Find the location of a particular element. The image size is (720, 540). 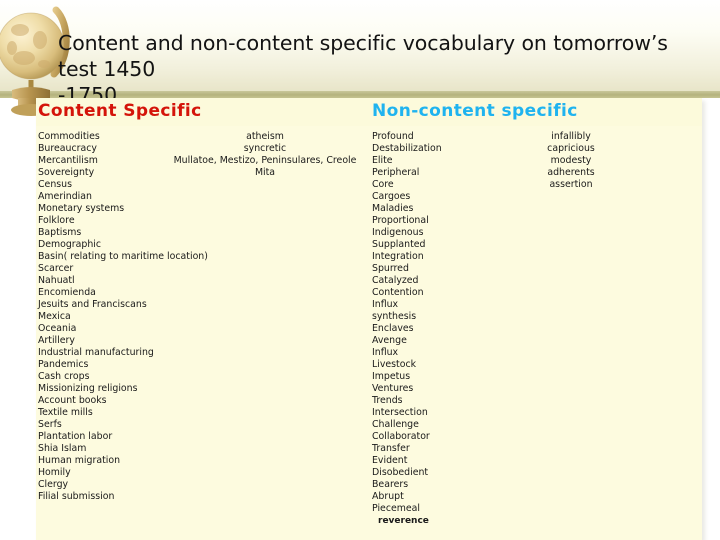

list-item: Ventures is located at coordinates (393, 388).